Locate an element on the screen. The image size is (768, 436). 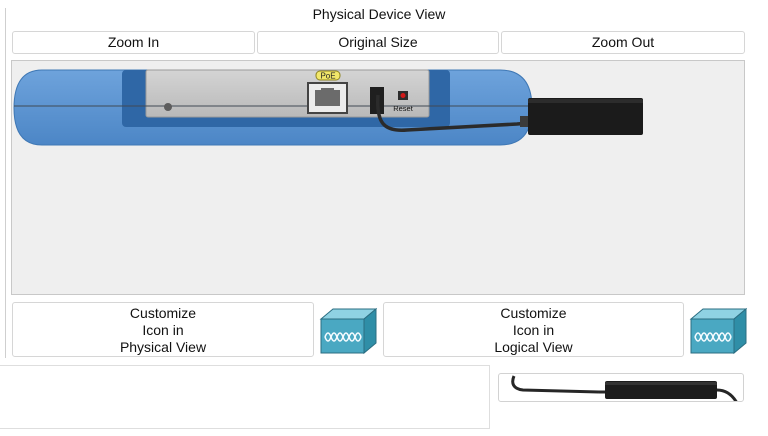
original-size-button: Original Size is located at coordinates (378, 42).